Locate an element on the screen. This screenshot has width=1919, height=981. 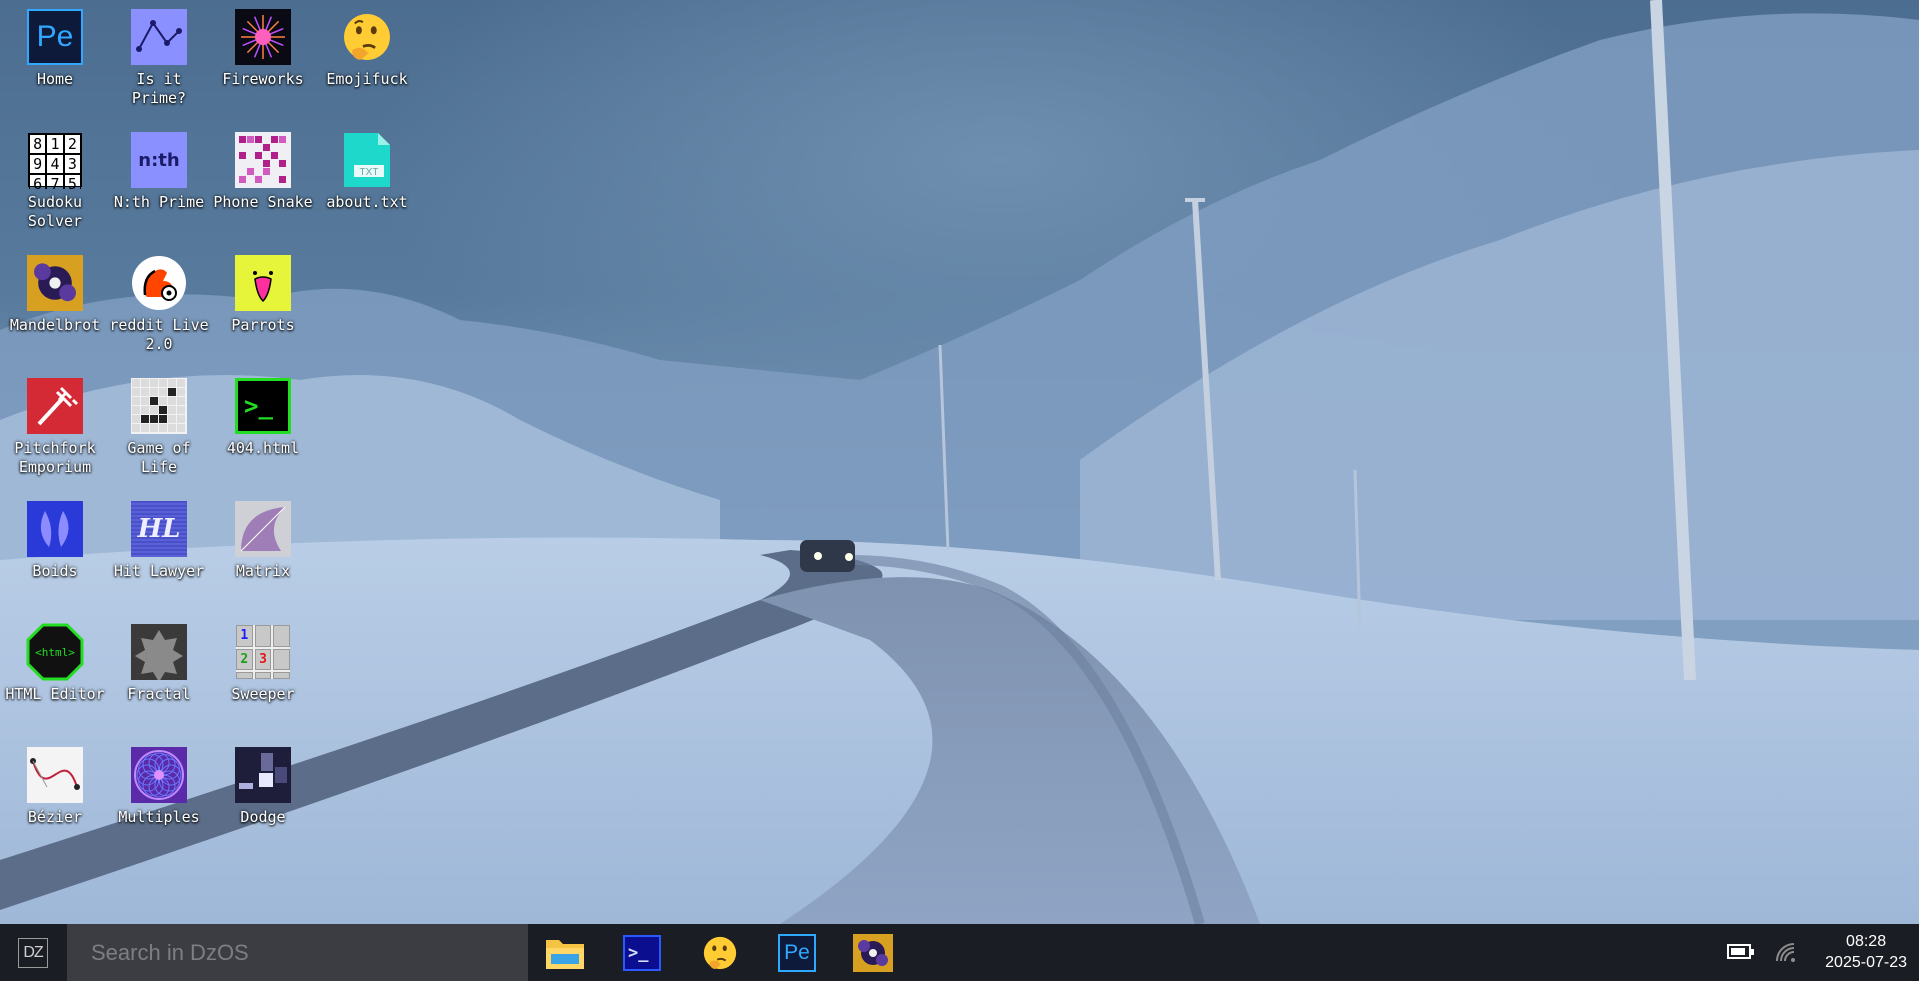
desktop-icon-multiples: Multiples is located at coordinates (159, 782).